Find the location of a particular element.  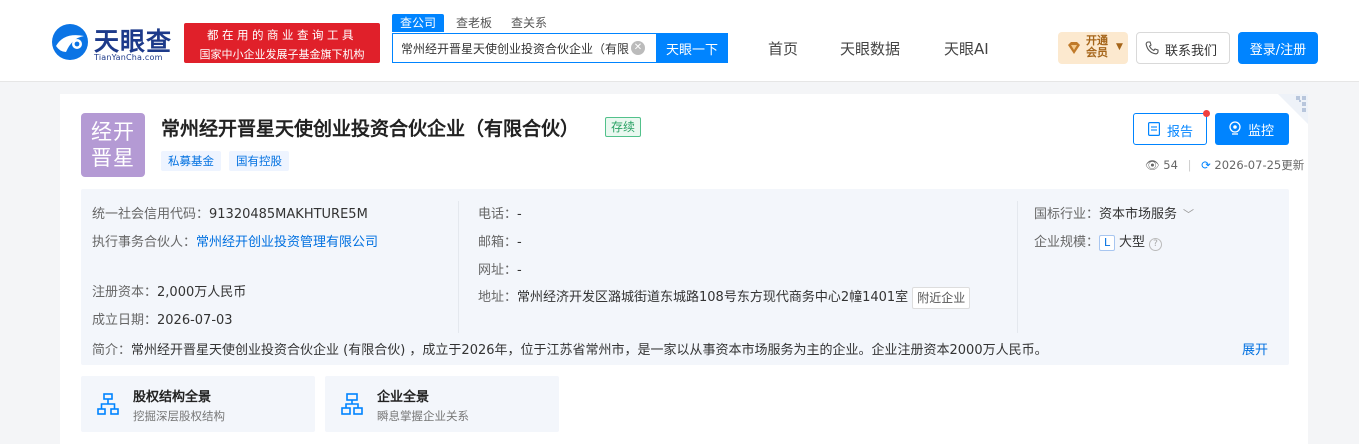

scale-badge: L is located at coordinates (1107, 243).